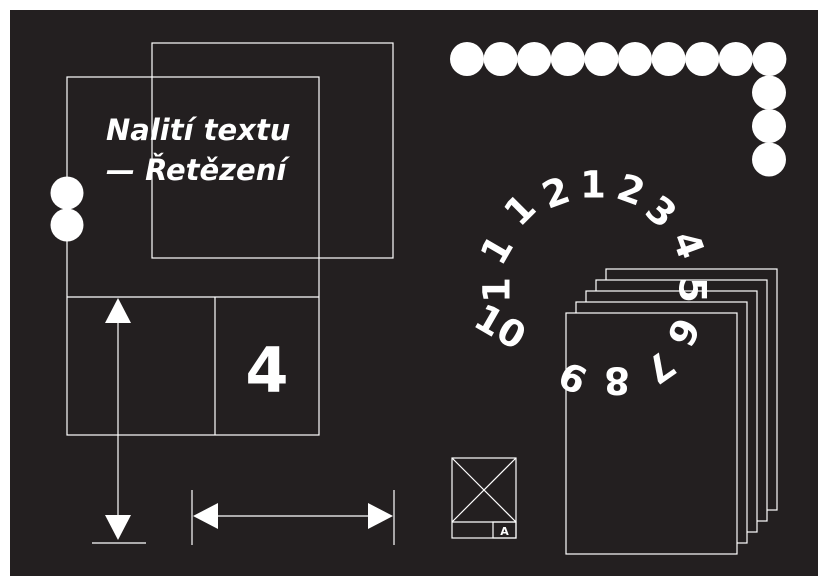  I want to click on title-line-2: — Řetězení, so click(198, 170).